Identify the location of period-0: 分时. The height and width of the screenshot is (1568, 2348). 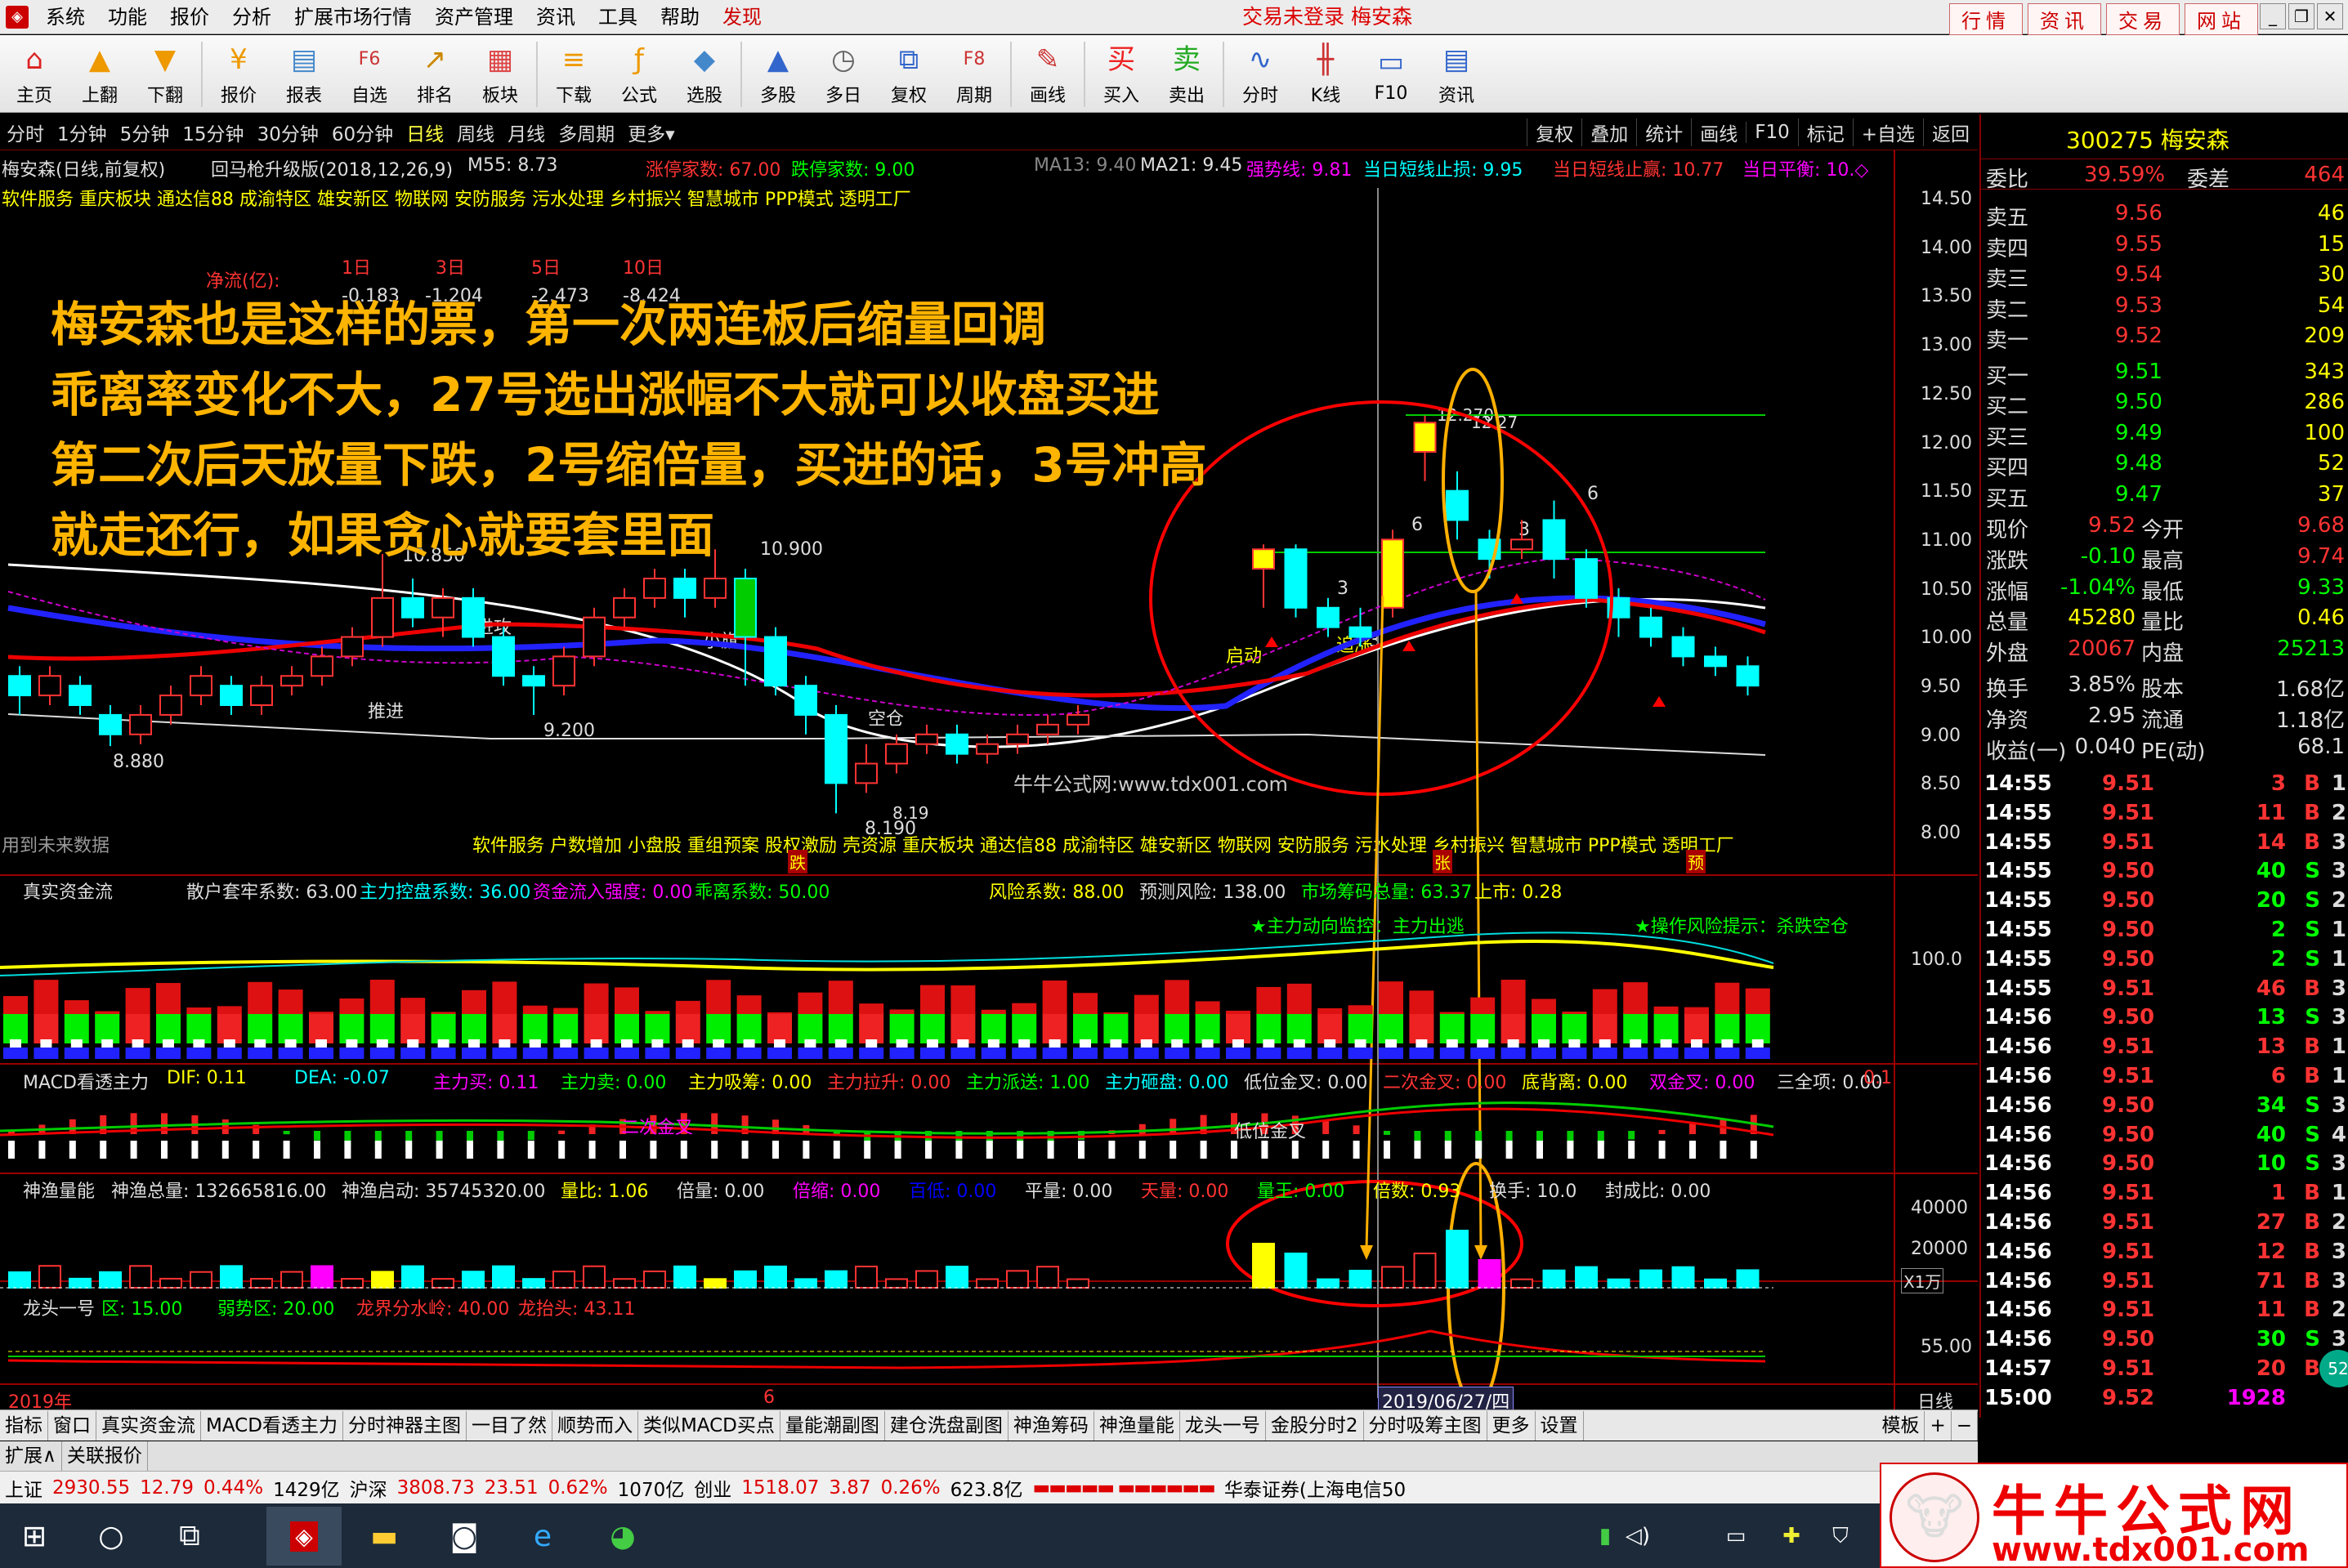
(25, 132).